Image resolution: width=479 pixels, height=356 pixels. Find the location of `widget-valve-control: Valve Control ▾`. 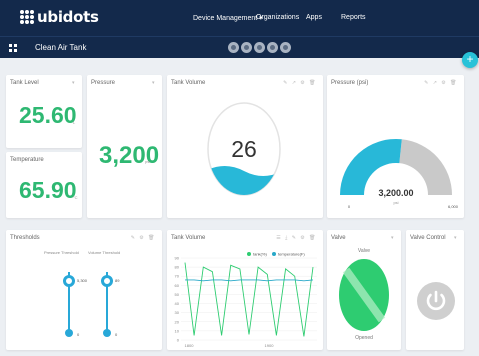

widget-valve-control: Valve Control ▾ is located at coordinates (435, 290).